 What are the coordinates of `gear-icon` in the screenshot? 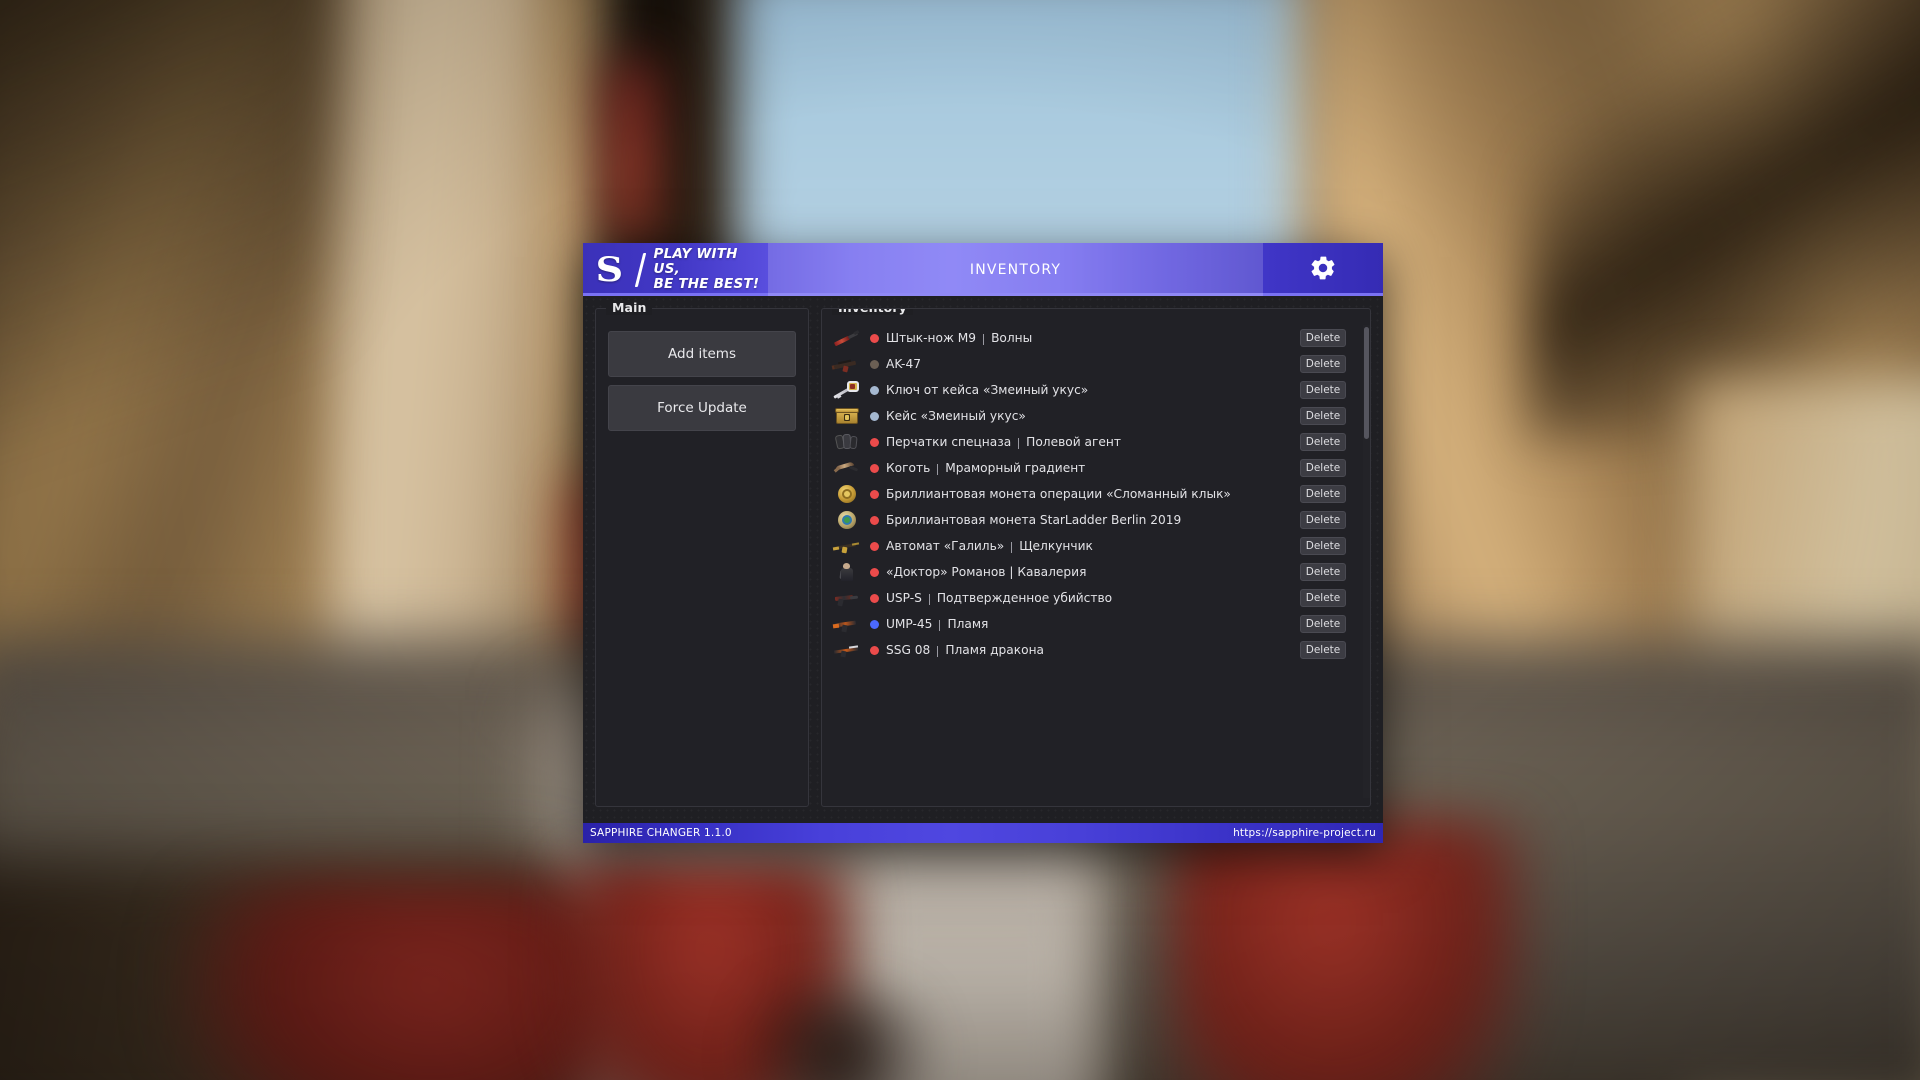 It's located at (1323, 270).